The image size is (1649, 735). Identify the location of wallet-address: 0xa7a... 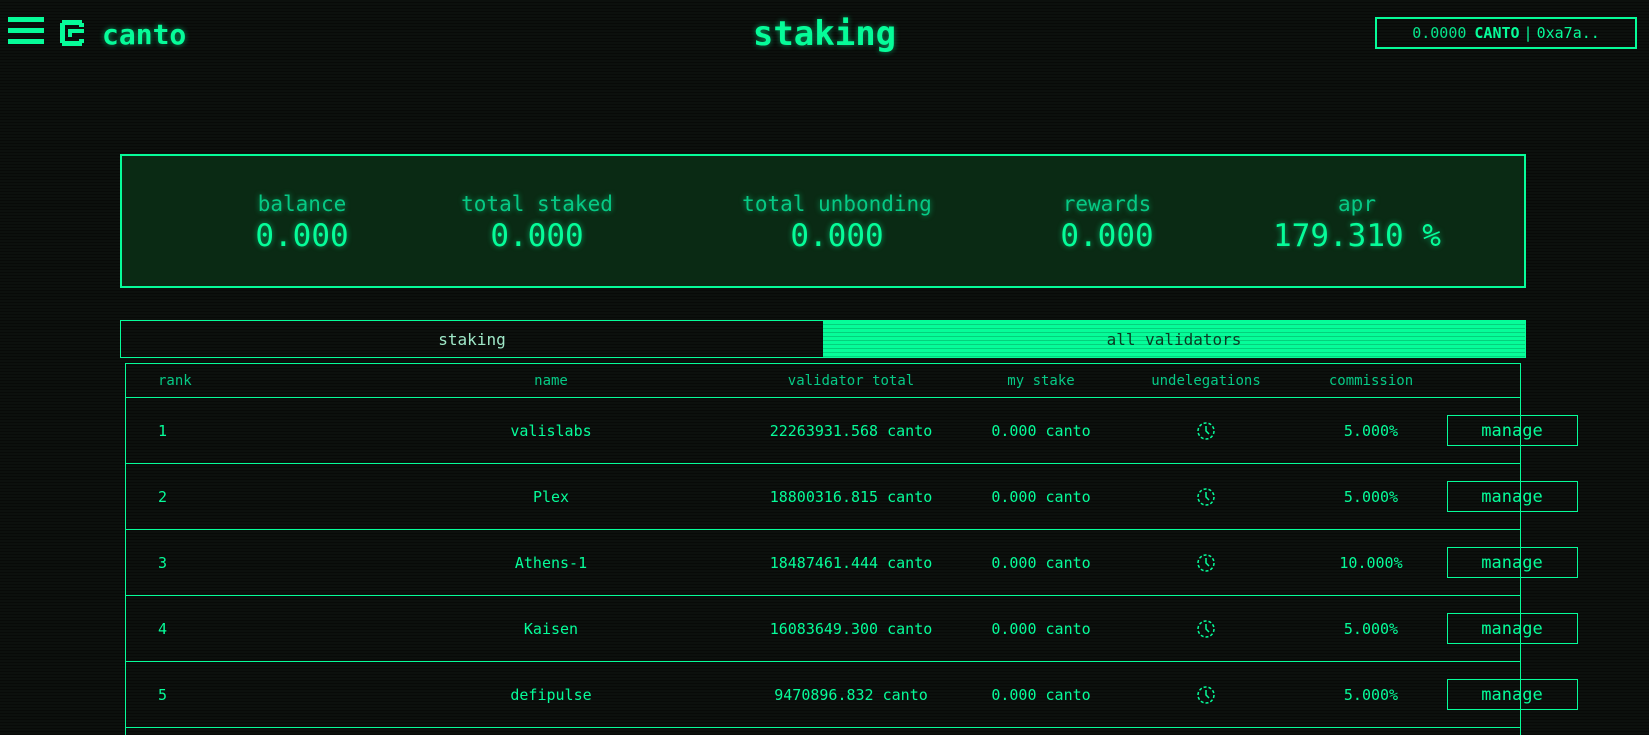
(1568, 33).